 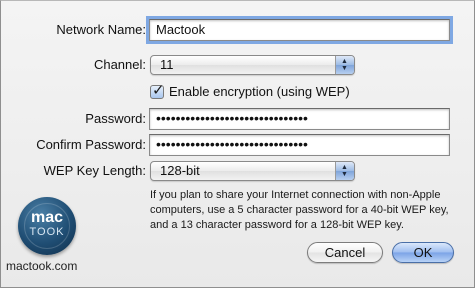 I want to click on channel-label: Channel:, so click(x=119, y=64).